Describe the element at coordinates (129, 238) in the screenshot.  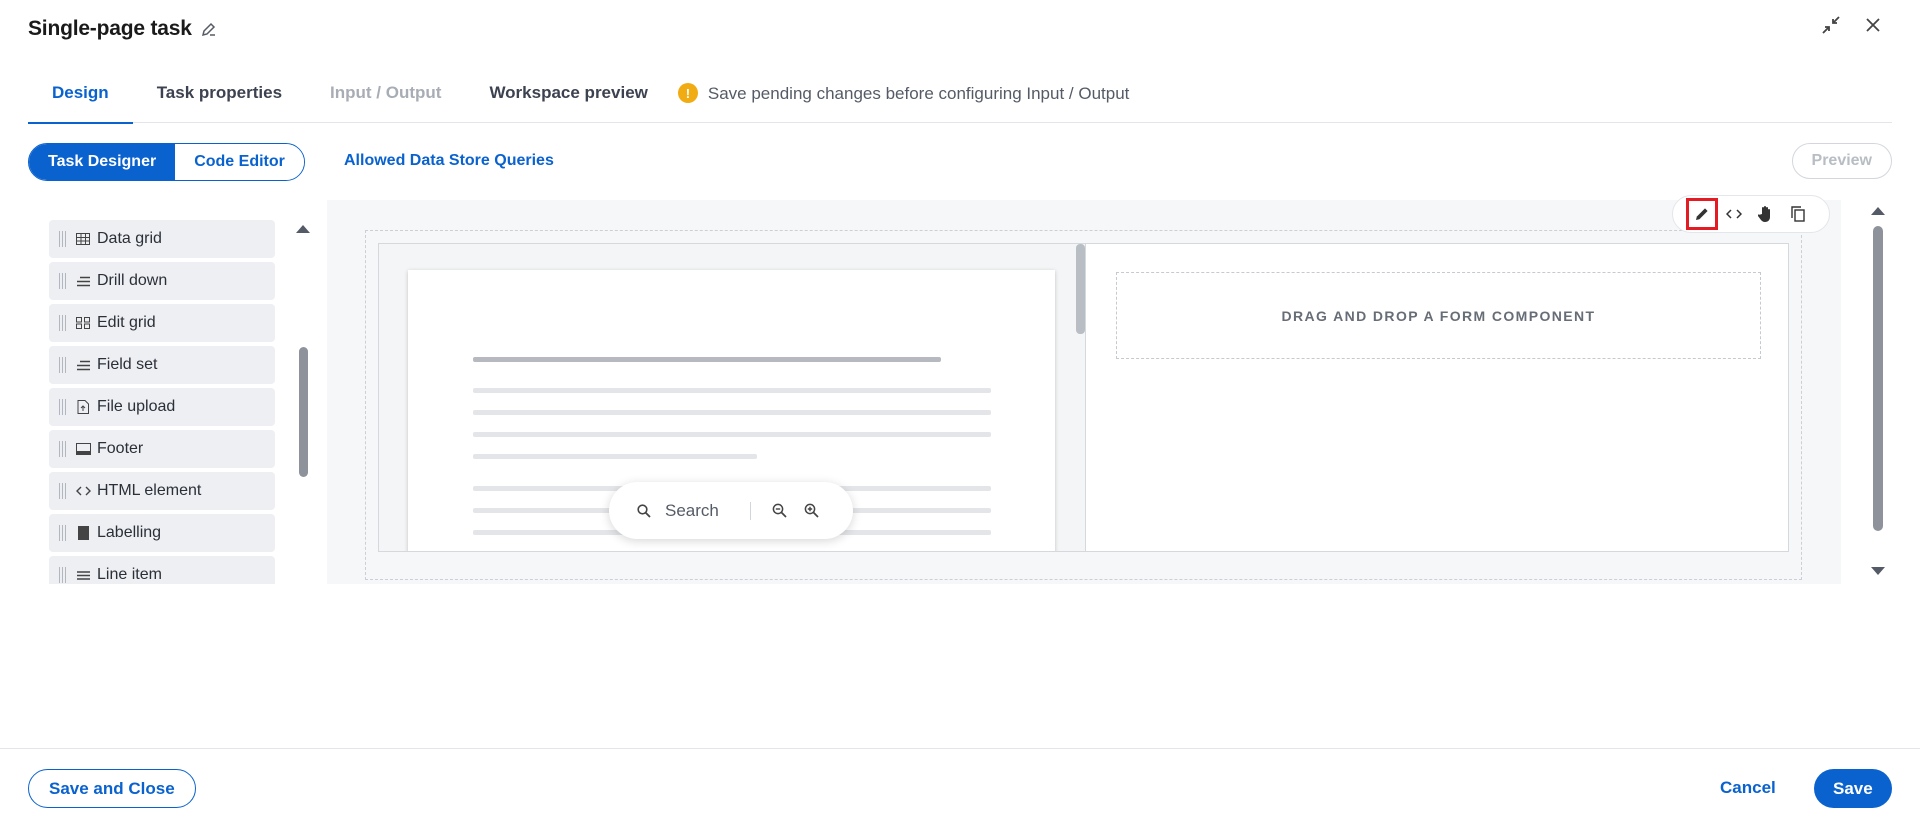
I see `palette-item-label: Data grid` at that location.